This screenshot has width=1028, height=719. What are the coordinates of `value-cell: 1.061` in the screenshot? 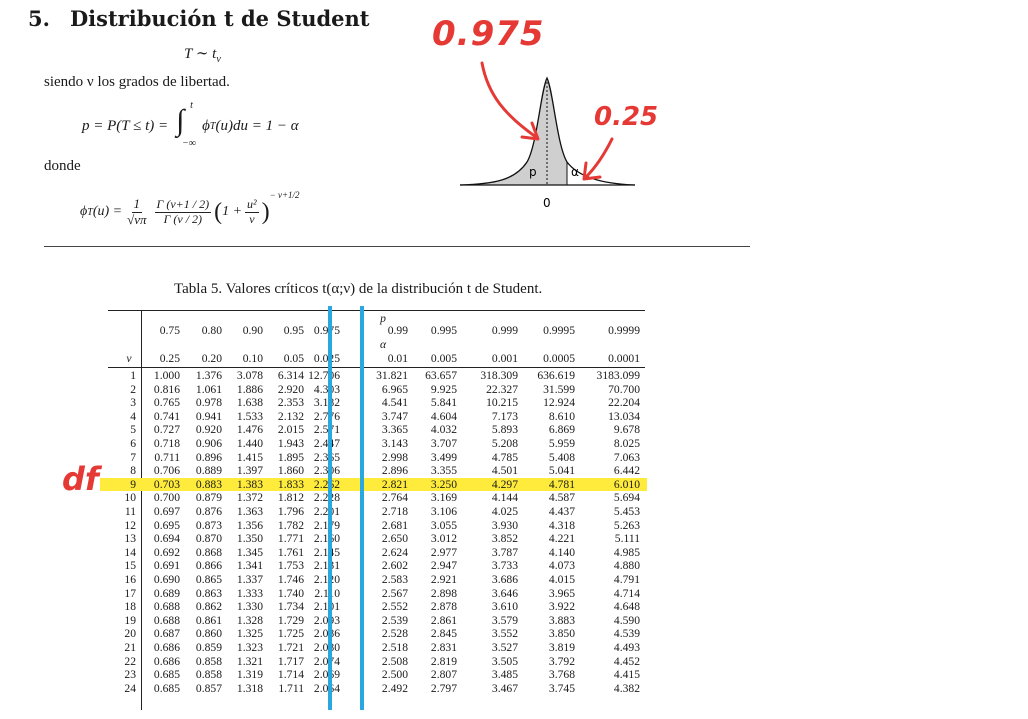 It's located at (208, 389).